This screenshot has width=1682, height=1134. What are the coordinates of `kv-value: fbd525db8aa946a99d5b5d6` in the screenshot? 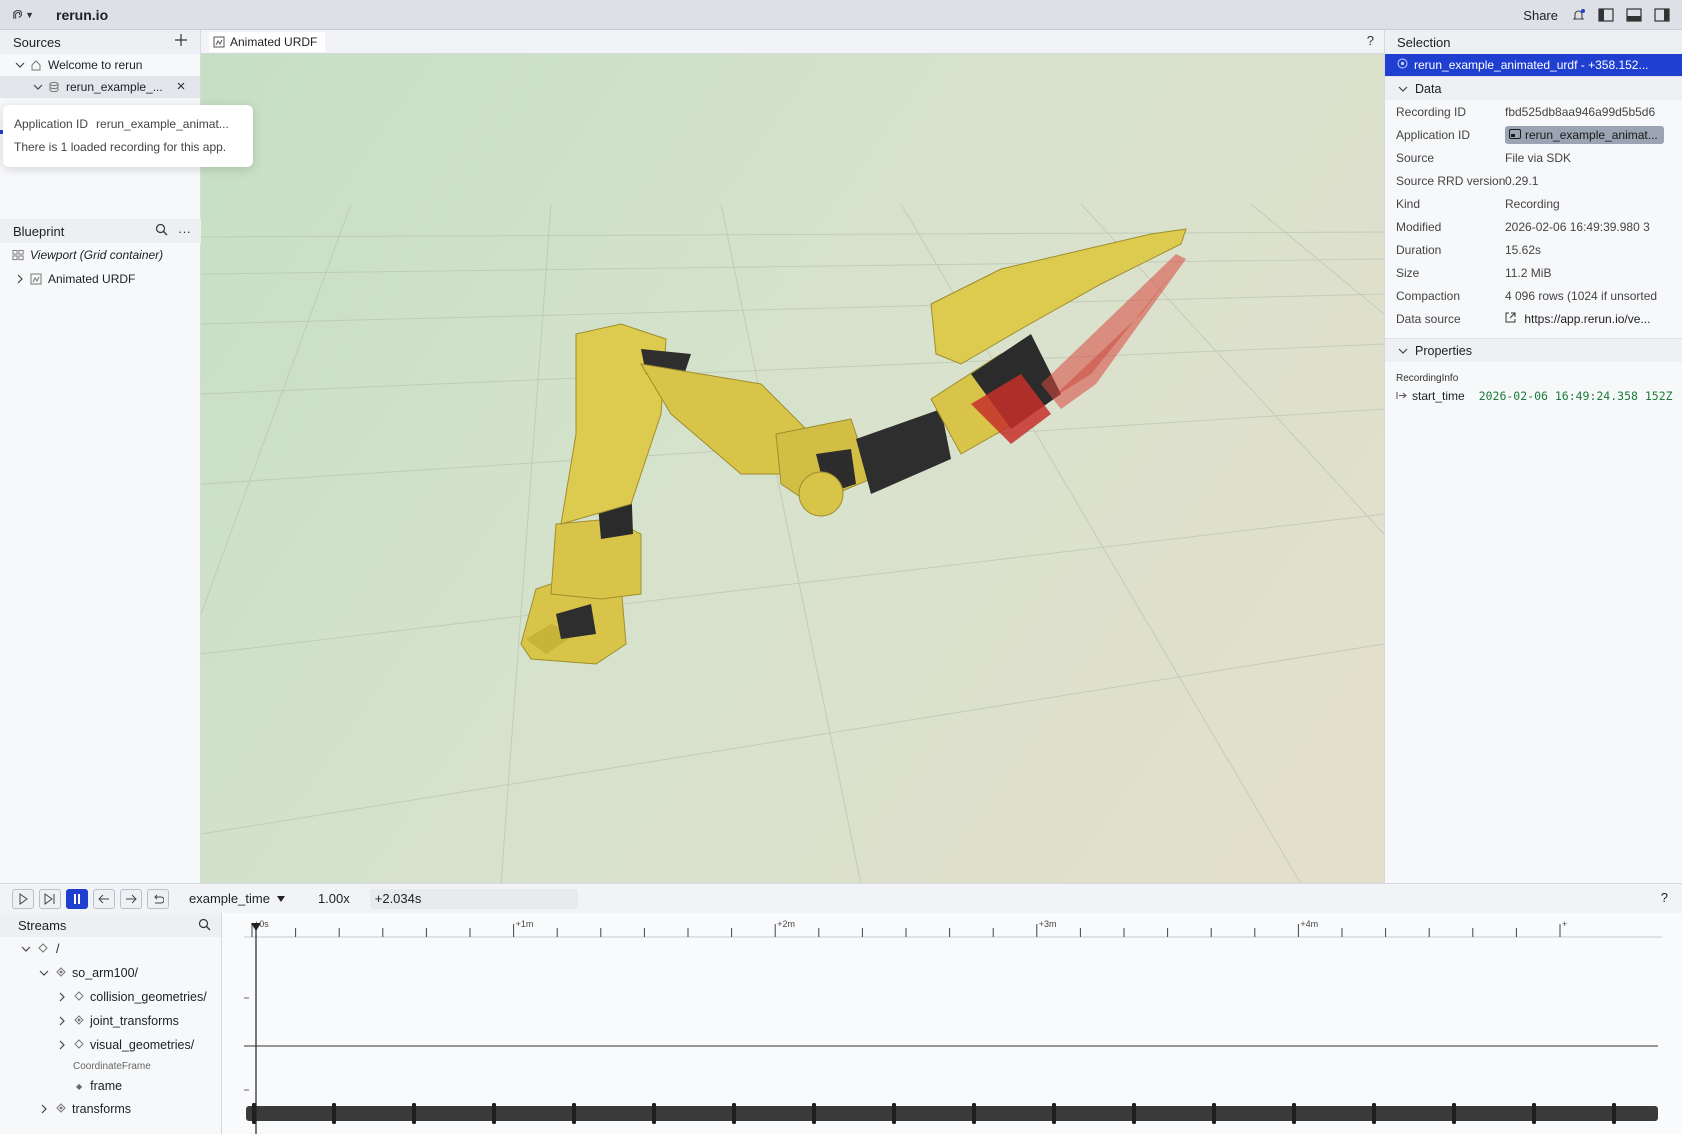 It's located at (1580, 111).